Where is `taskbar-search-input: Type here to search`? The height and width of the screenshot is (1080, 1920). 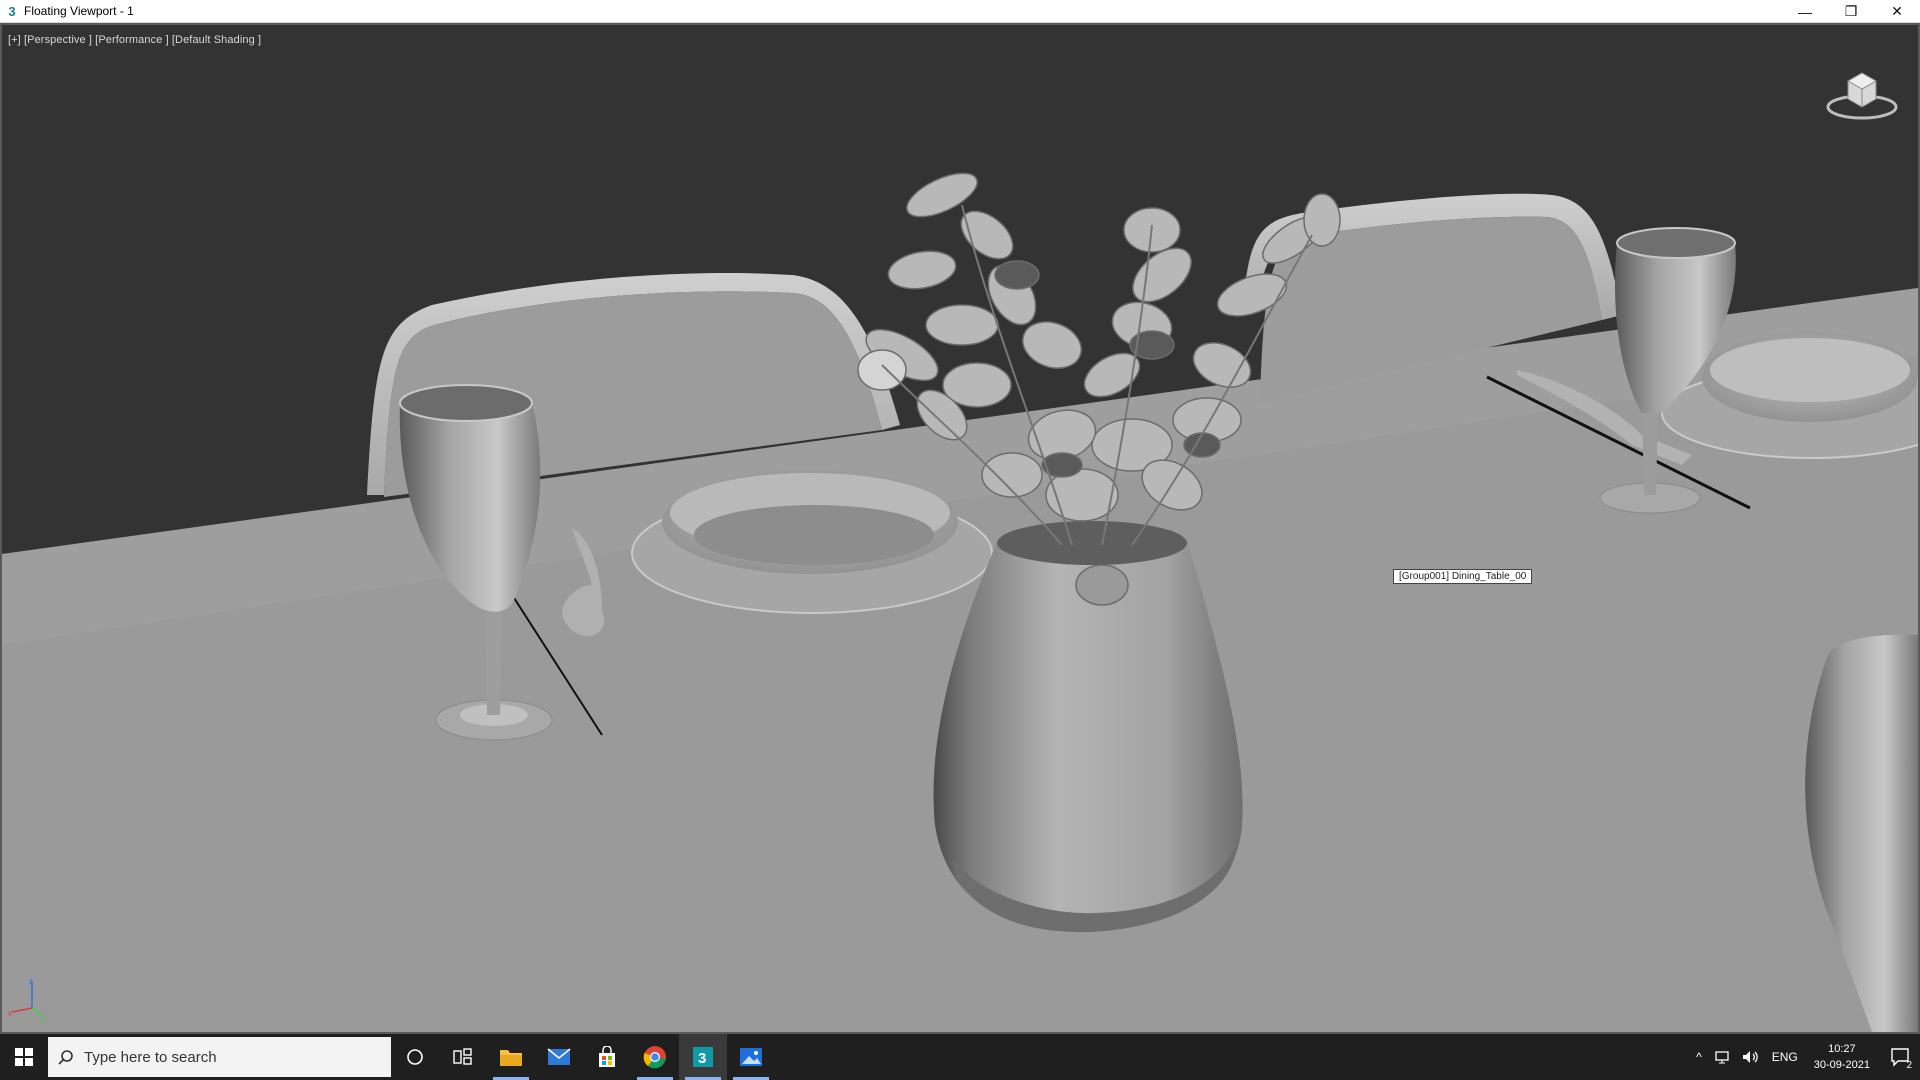
taskbar-search-input: Type here to search is located at coordinates (219, 1057).